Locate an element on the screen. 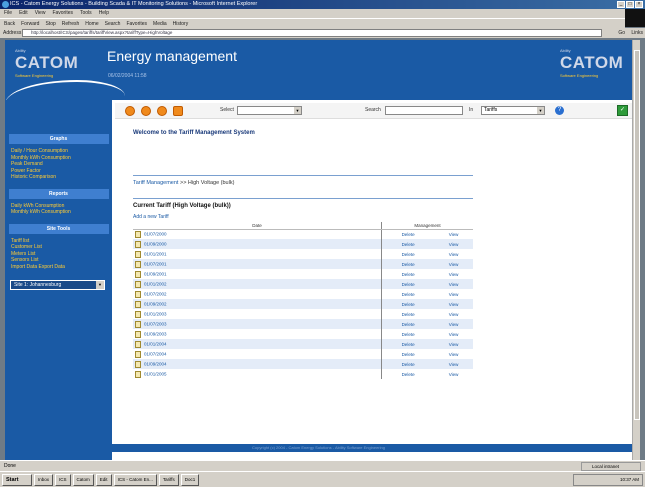  taskbar-item: Doc1 is located at coordinates (190, 479).